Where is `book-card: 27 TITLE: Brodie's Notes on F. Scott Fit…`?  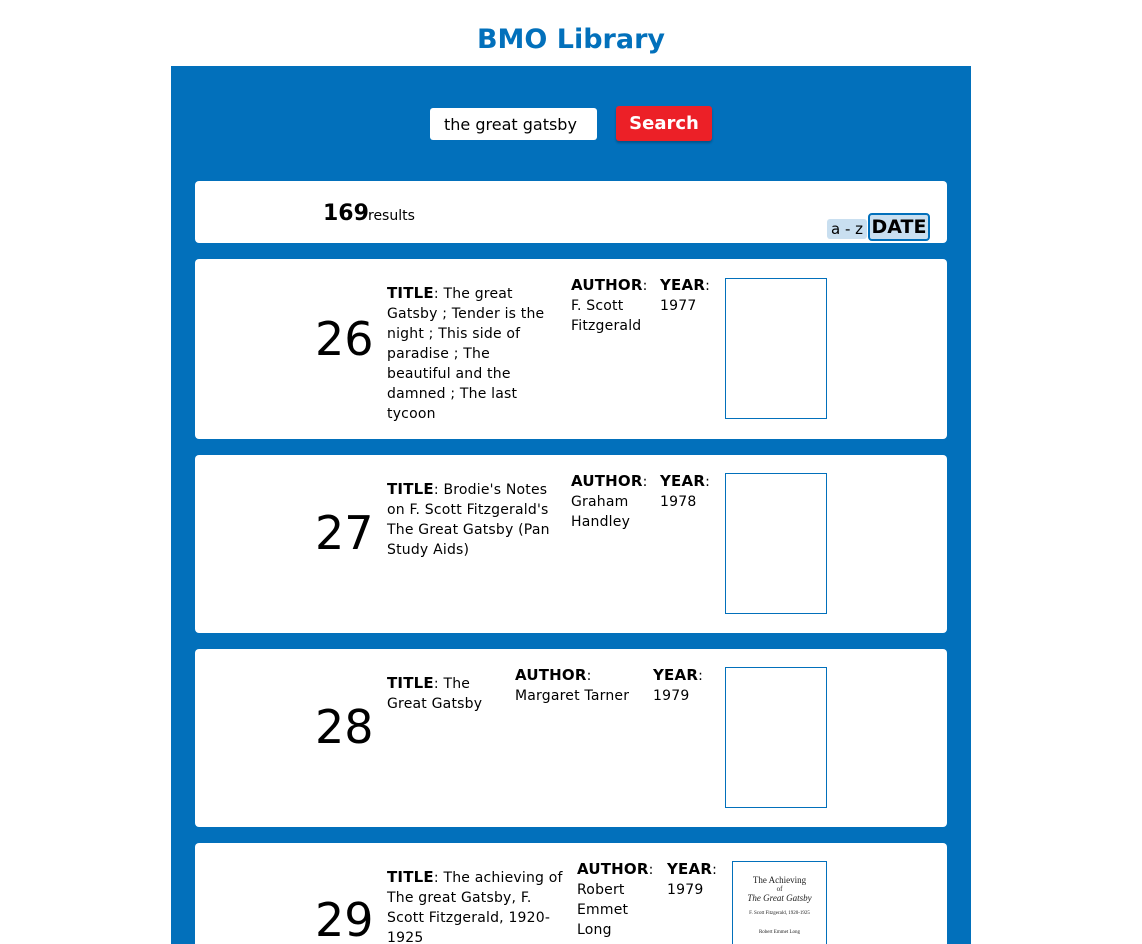
book-card: 27 TITLE: Brodie's Notes on F. Scott Fit… is located at coordinates (571, 544).